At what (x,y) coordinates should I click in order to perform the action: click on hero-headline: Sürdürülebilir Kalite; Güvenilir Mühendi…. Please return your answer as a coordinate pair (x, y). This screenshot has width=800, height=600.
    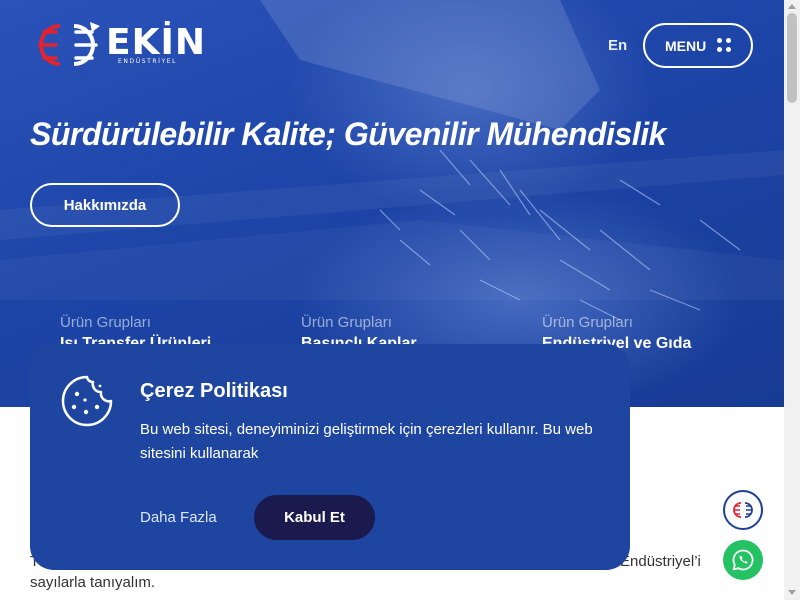
    Looking at the image, I should click on (348, 134).